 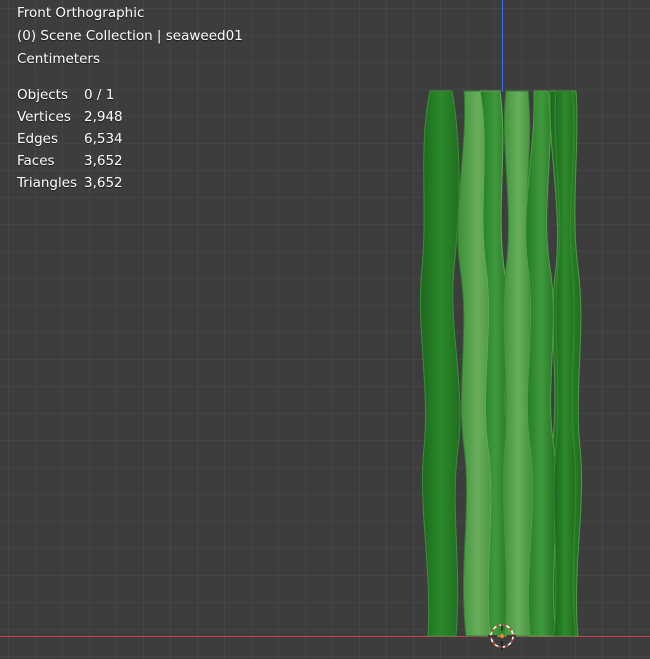 I want to click on stat-value: 0 / 1, so click(x=99, y=95).